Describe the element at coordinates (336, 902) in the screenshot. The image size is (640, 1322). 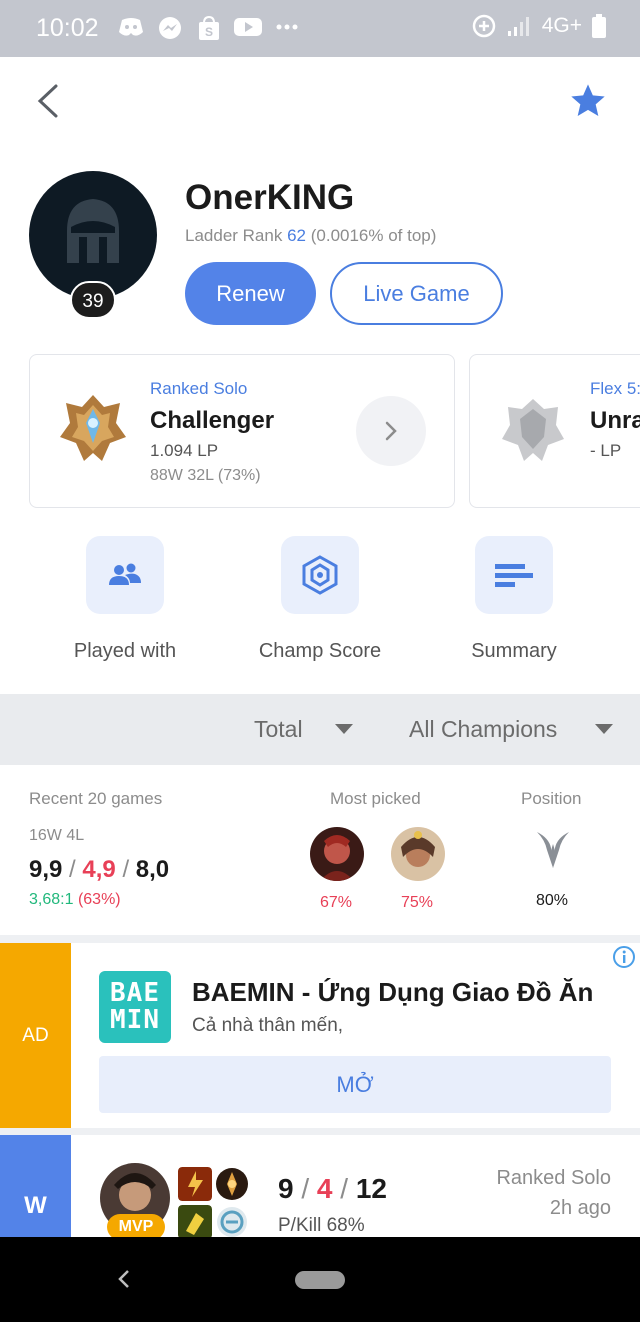
I see `most-picked-pct-1: 67%` at that location.